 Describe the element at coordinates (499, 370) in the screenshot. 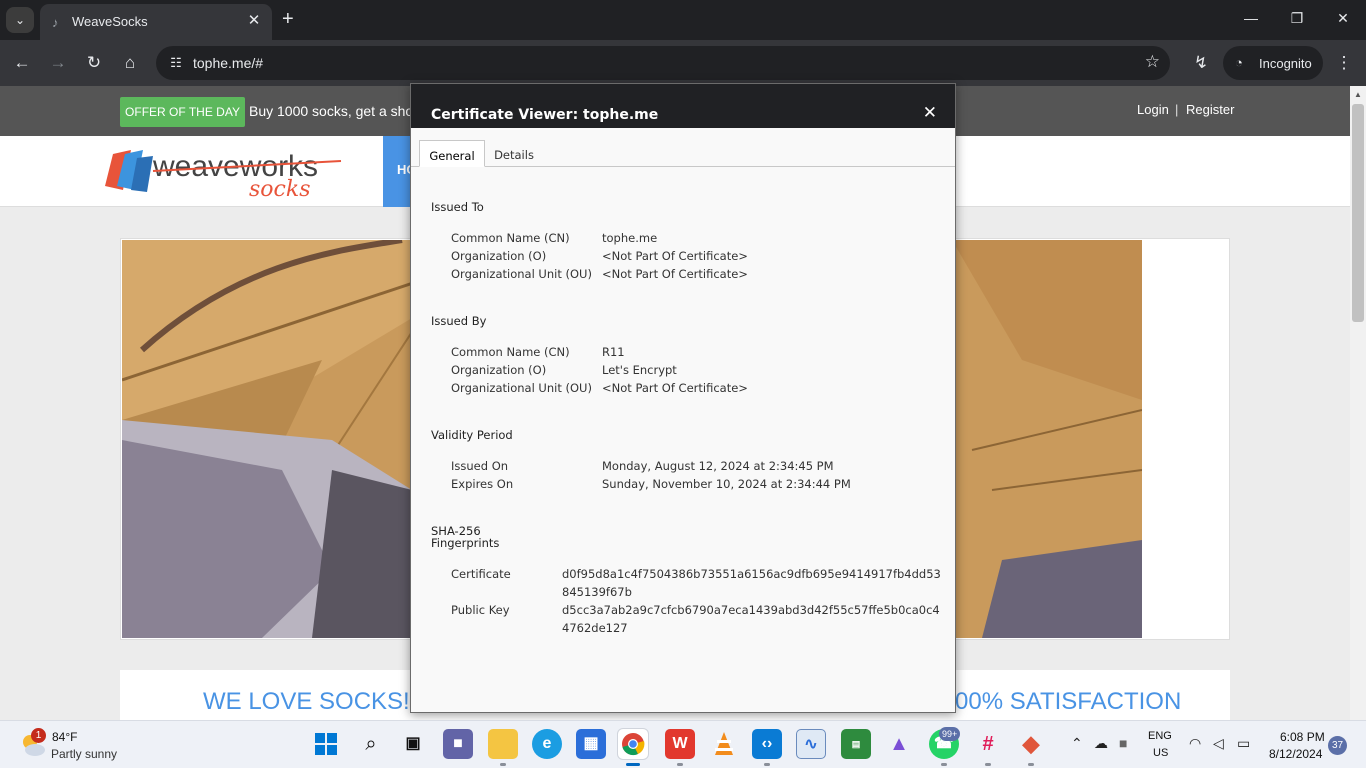

I see `issued-by-o-label: Organization (O)` at that location.